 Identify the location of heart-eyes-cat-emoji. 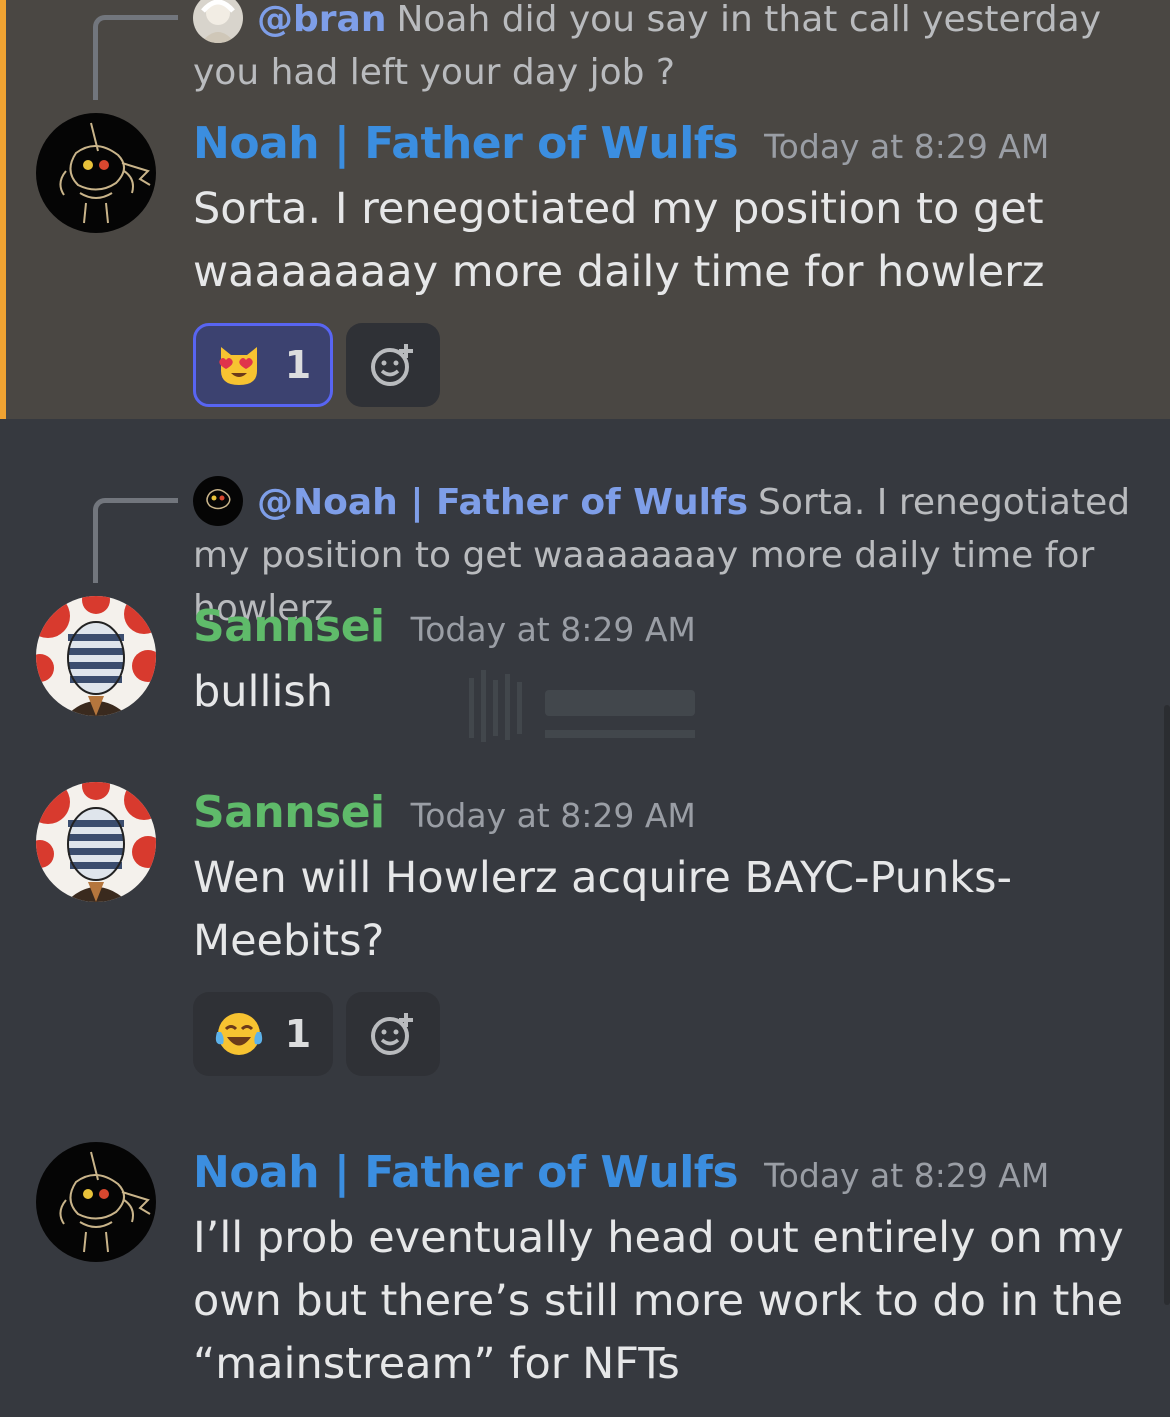
(238, 366).